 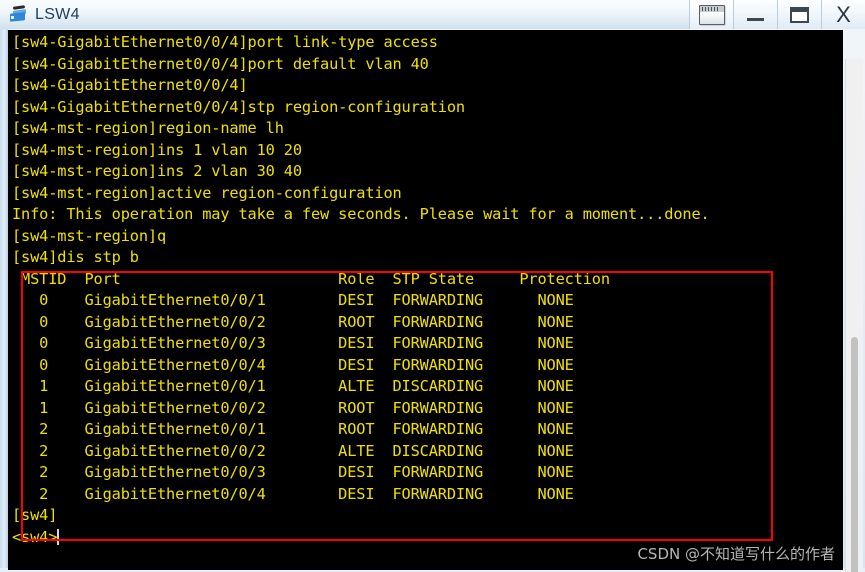 I want to click on console-line: MSTID Port Role STP State Protection, so click(x=311, y=278).